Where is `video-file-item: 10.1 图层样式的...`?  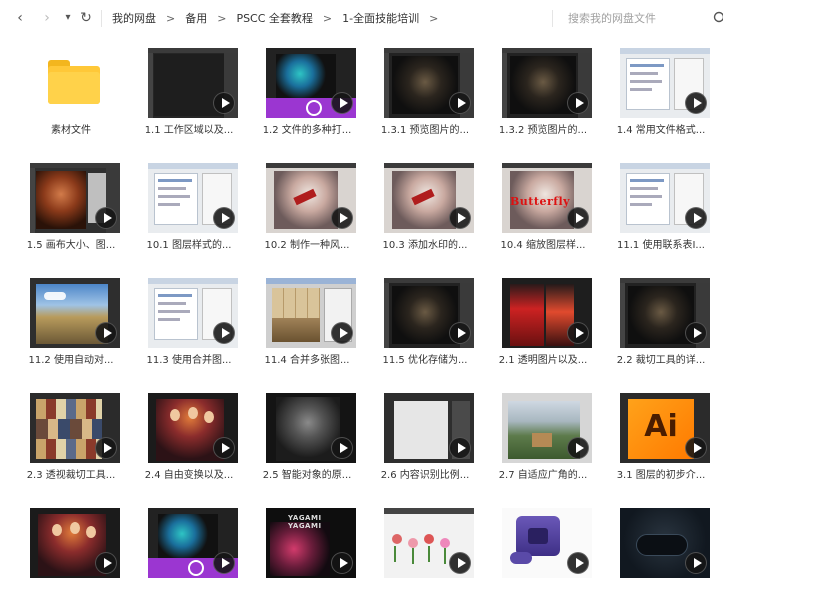 video-file-item: 10.1 图层样式的... is located at coordinates (189, 211).